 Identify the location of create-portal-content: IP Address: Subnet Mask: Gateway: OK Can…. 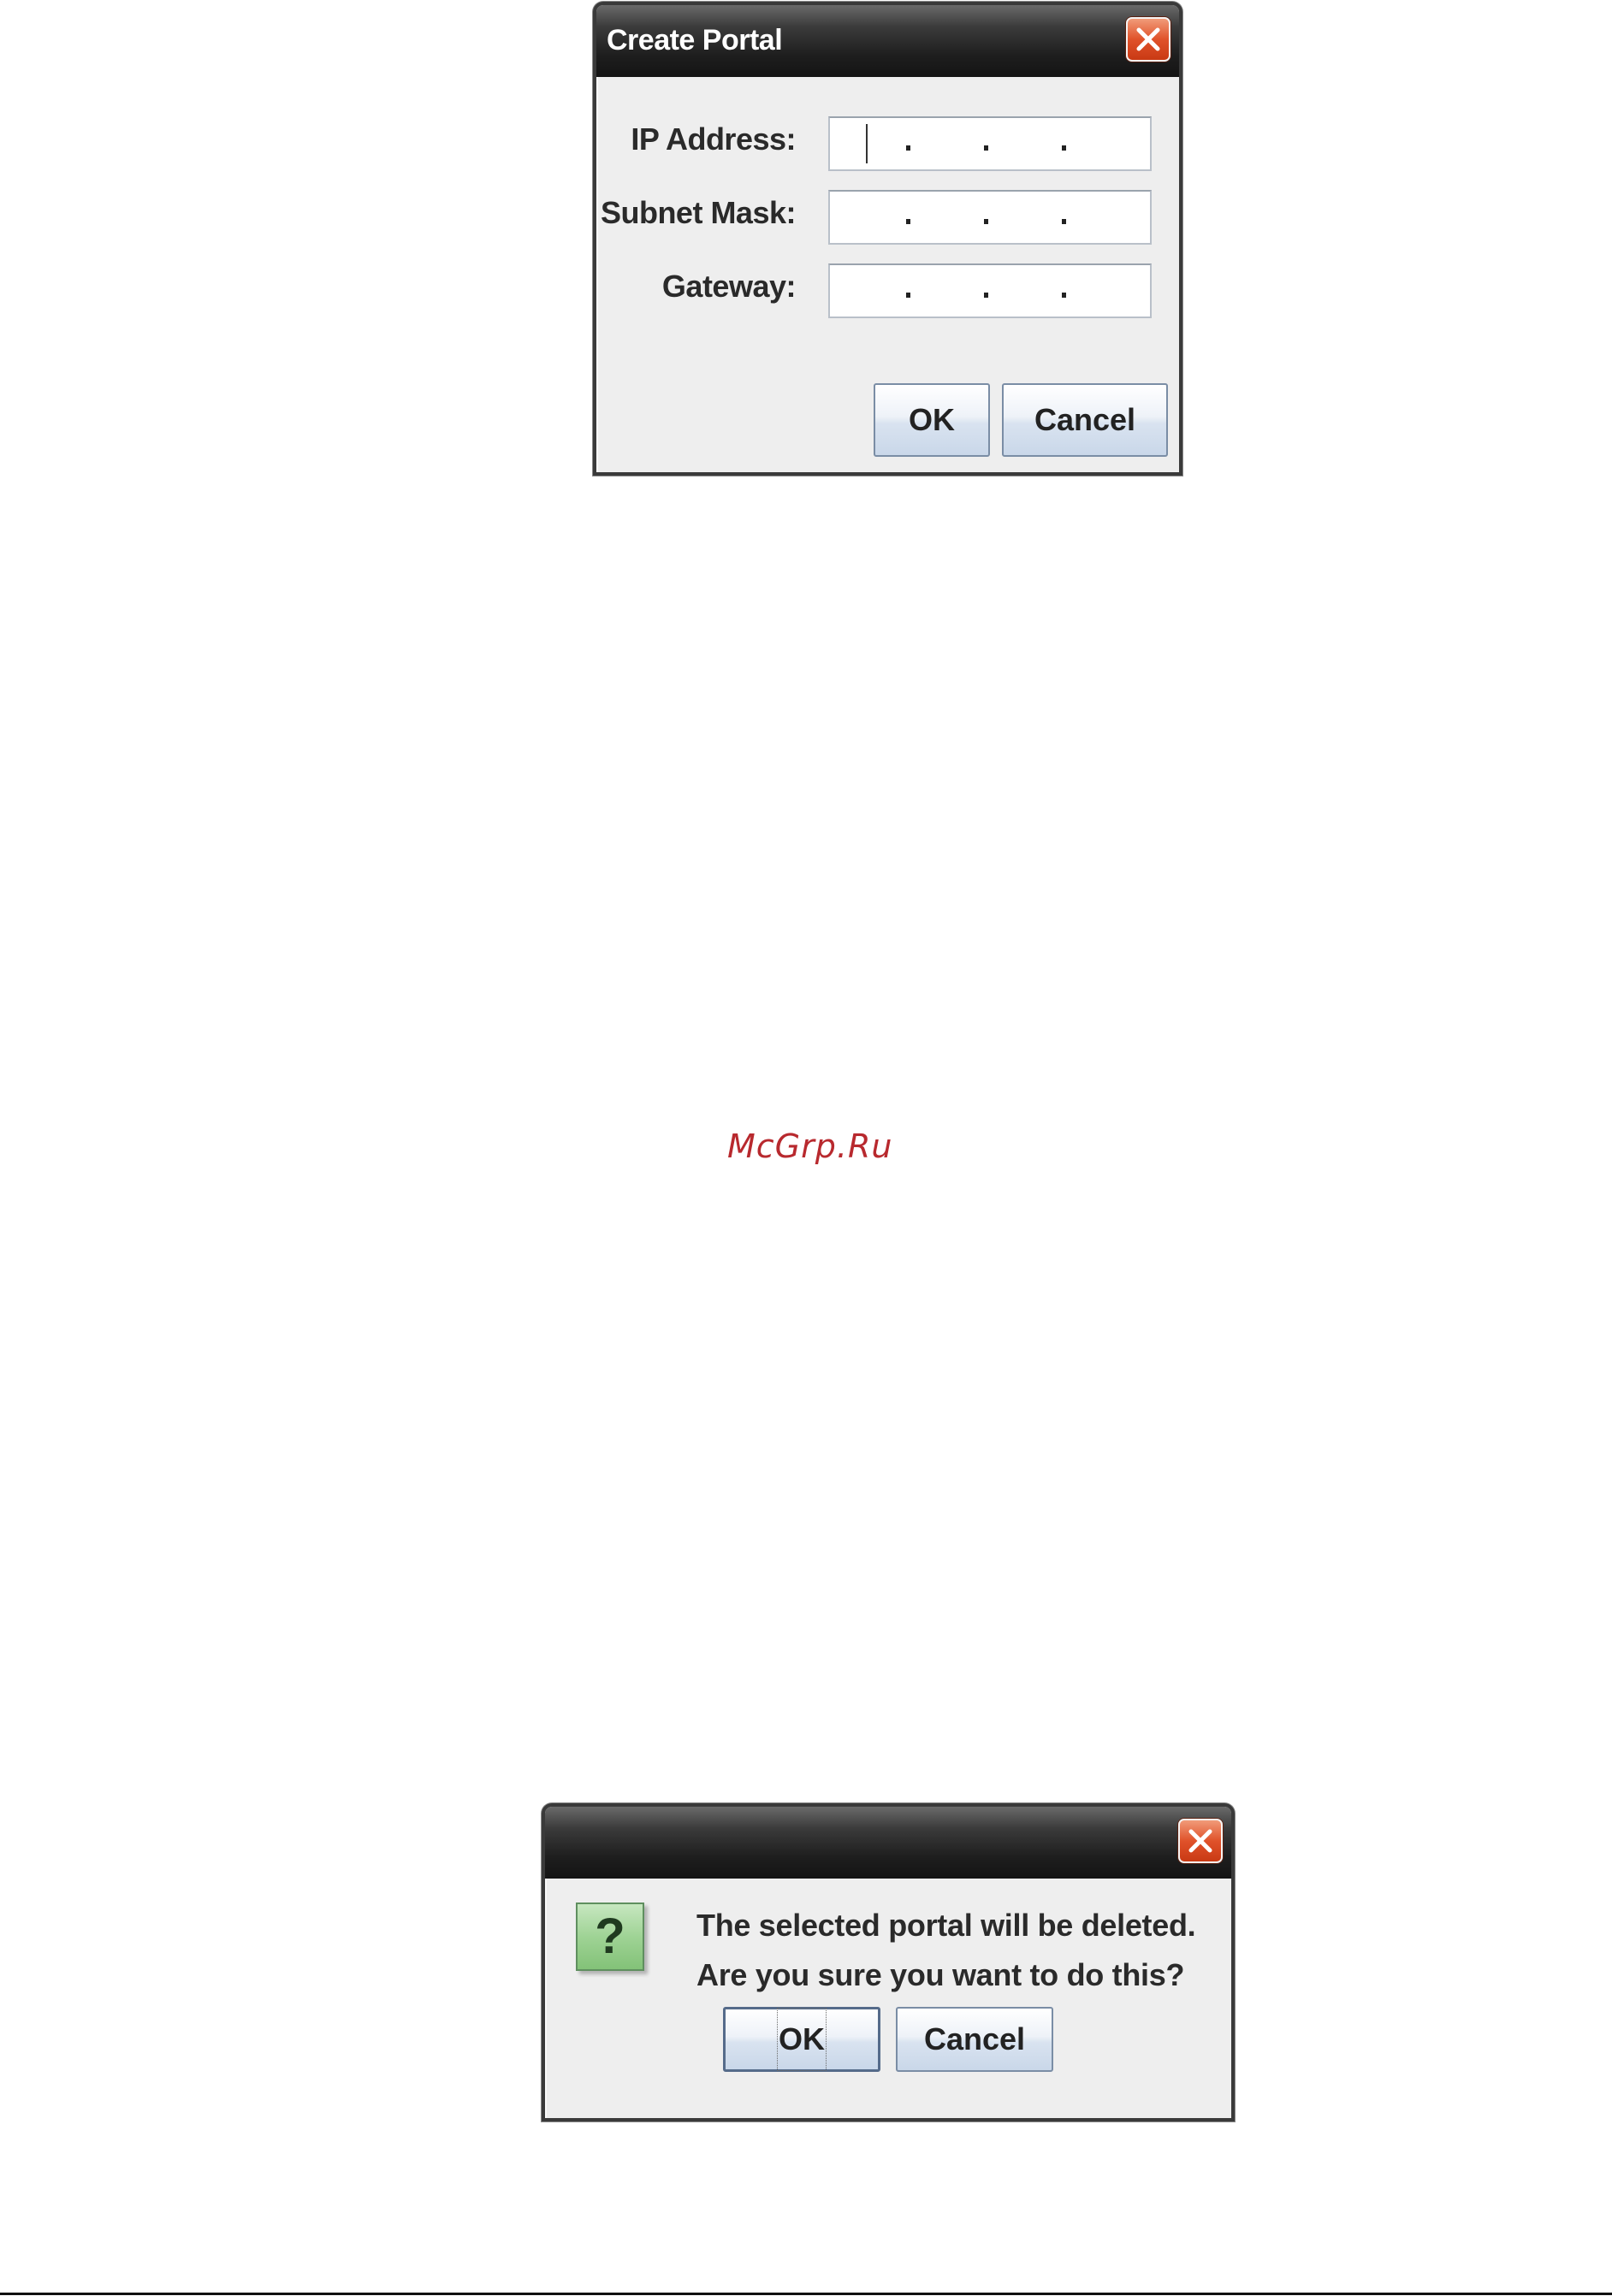
(888, 274).